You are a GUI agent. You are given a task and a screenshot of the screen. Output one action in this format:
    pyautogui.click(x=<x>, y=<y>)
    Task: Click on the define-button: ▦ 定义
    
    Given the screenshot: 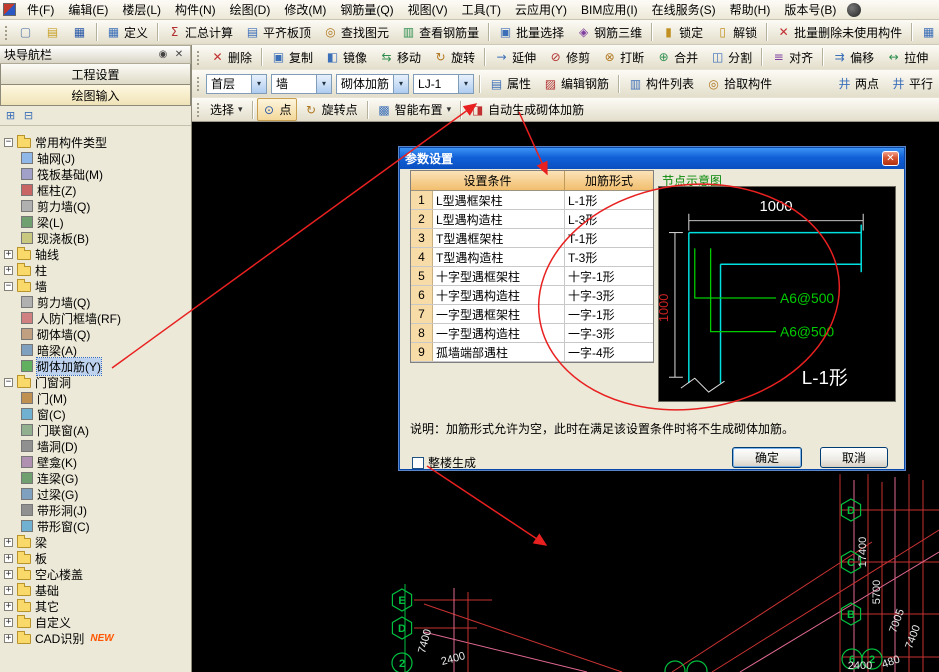 What is the action you would take?
    pyautogui.click(x=127, y=32)
    